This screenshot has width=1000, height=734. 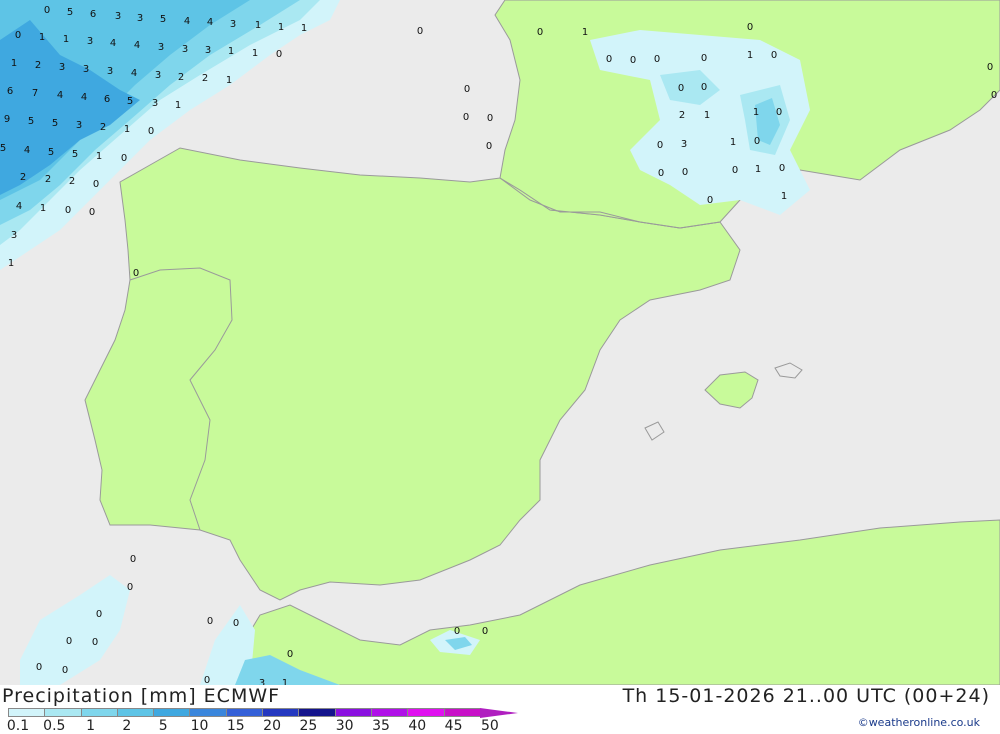 I want to click on legend-label: 25, so click(x=308, y=726).